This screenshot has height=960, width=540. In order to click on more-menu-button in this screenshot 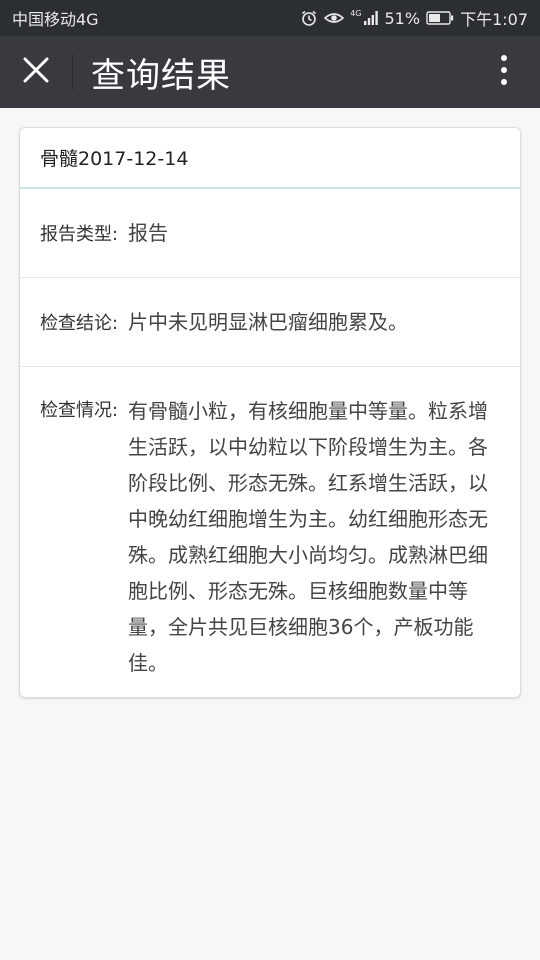, I will do `click(504, 72)`.